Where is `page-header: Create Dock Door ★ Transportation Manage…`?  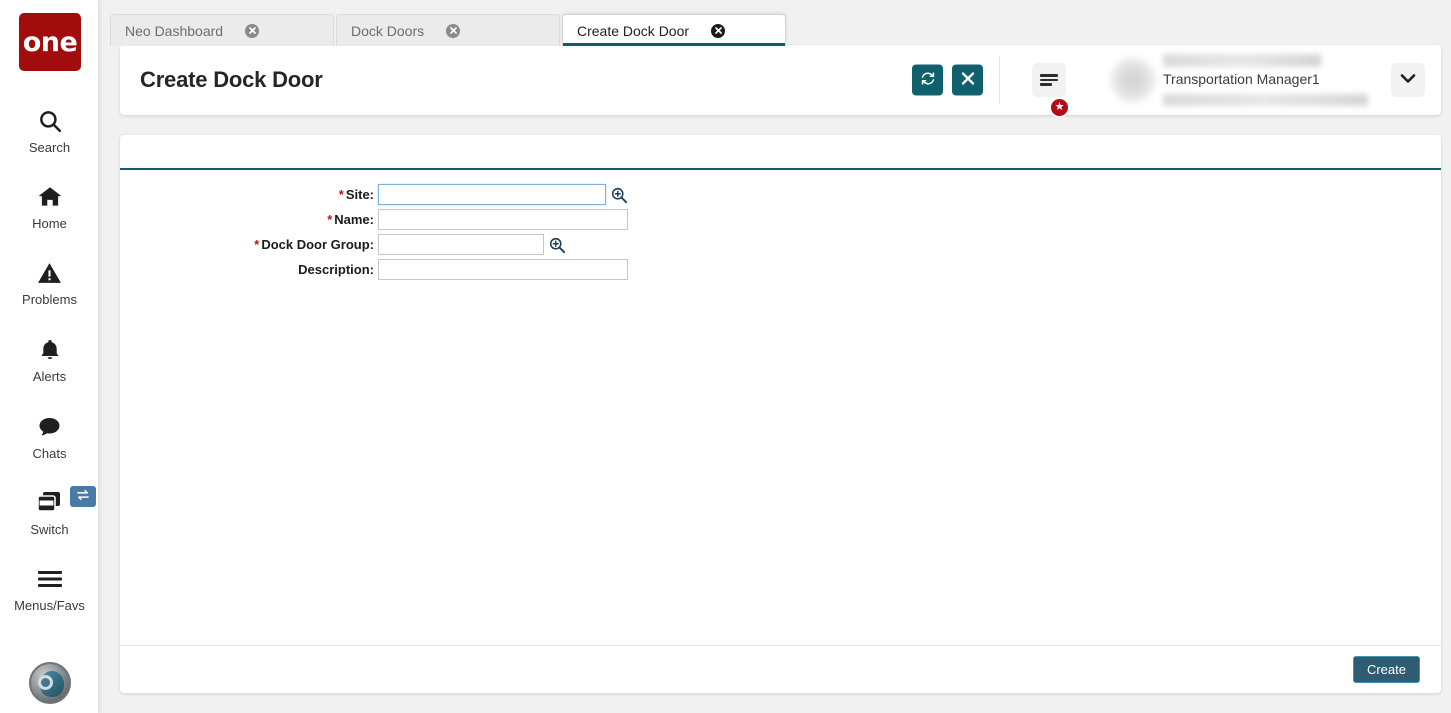 page-header: Create Dock Door ★ Transportation Manage… is located at coordinates (780, 81).